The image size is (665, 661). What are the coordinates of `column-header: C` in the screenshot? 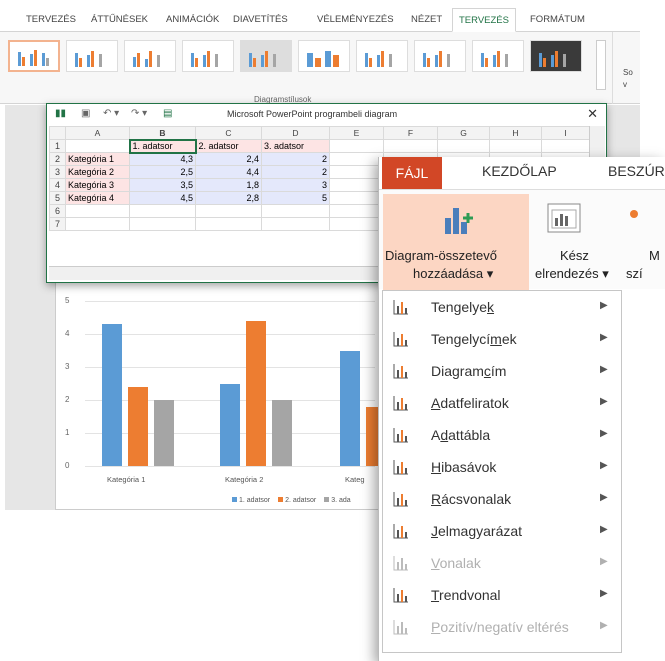 It's located at (228, 133).